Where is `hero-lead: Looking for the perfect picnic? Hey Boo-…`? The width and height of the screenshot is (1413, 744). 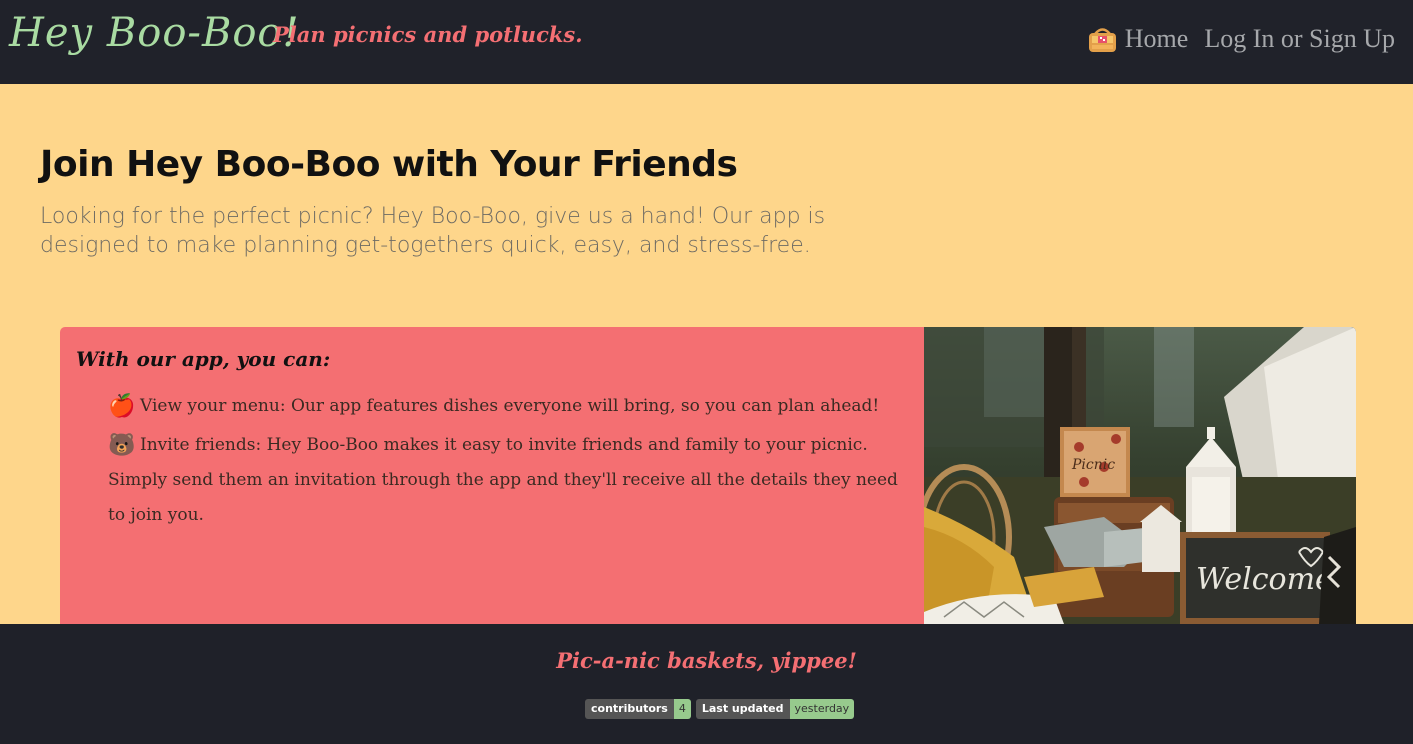
hero-lead: Looking for the perfect picnic? Hey Boo-… is located at coordinates (433, 231).